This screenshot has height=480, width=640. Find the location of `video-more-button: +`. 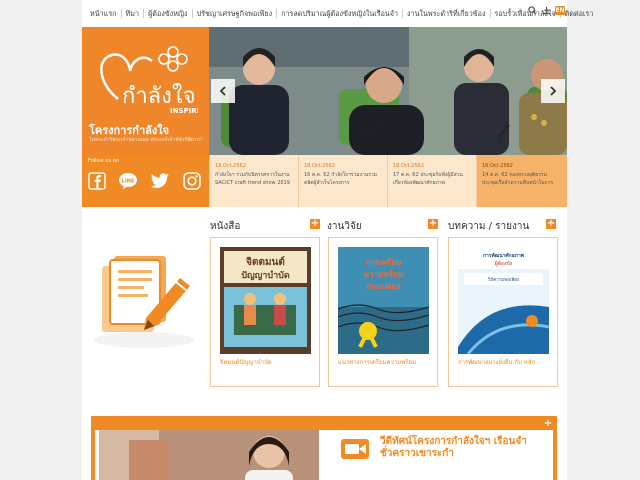

video-more-button: + is located at coordinates (548, 424).